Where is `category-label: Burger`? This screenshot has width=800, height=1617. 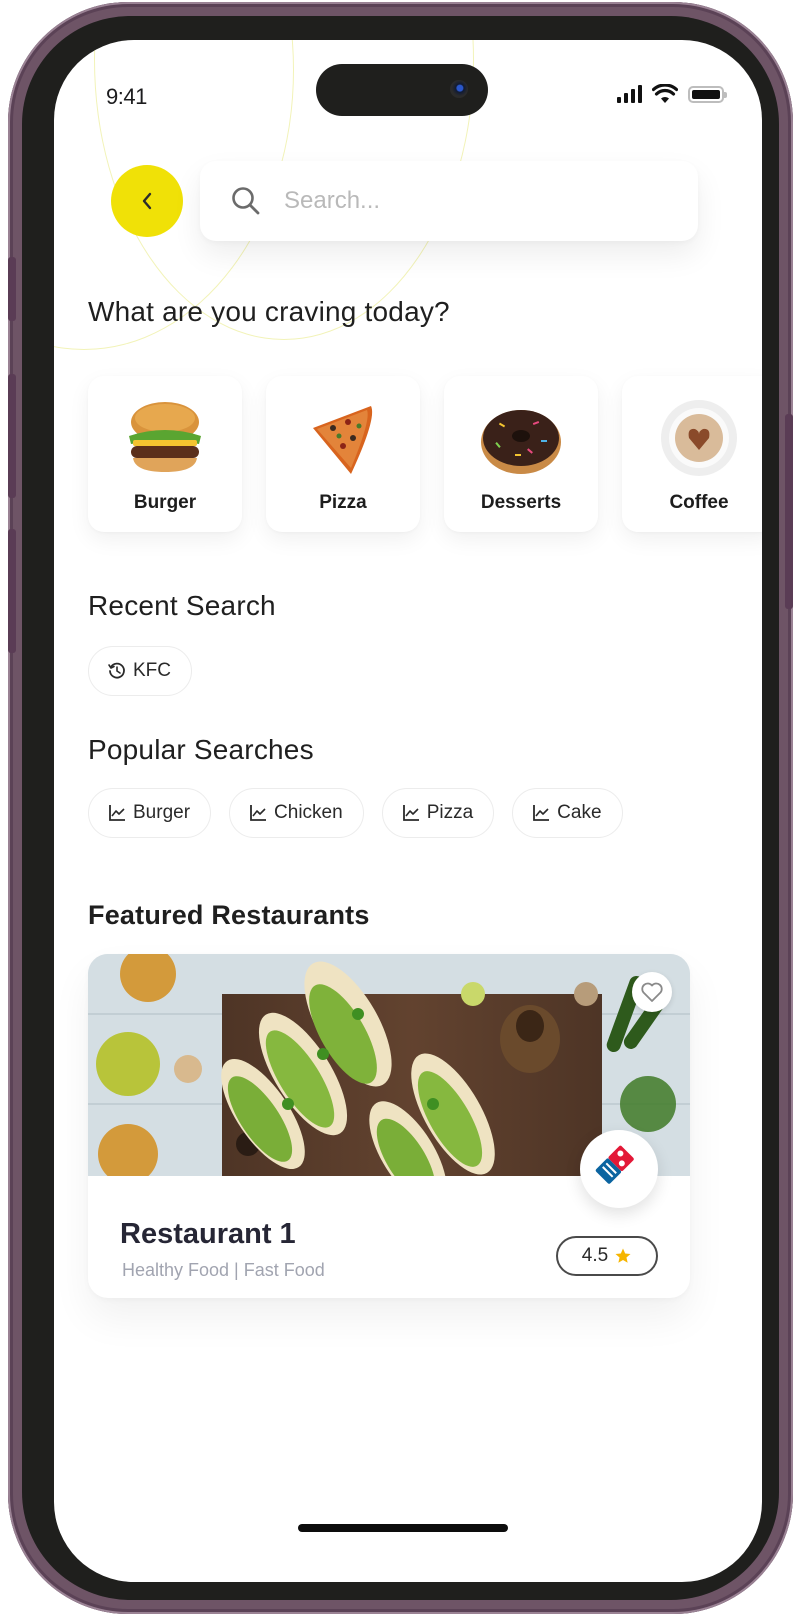
category-label: Burger is located at coordinates (165, 502).